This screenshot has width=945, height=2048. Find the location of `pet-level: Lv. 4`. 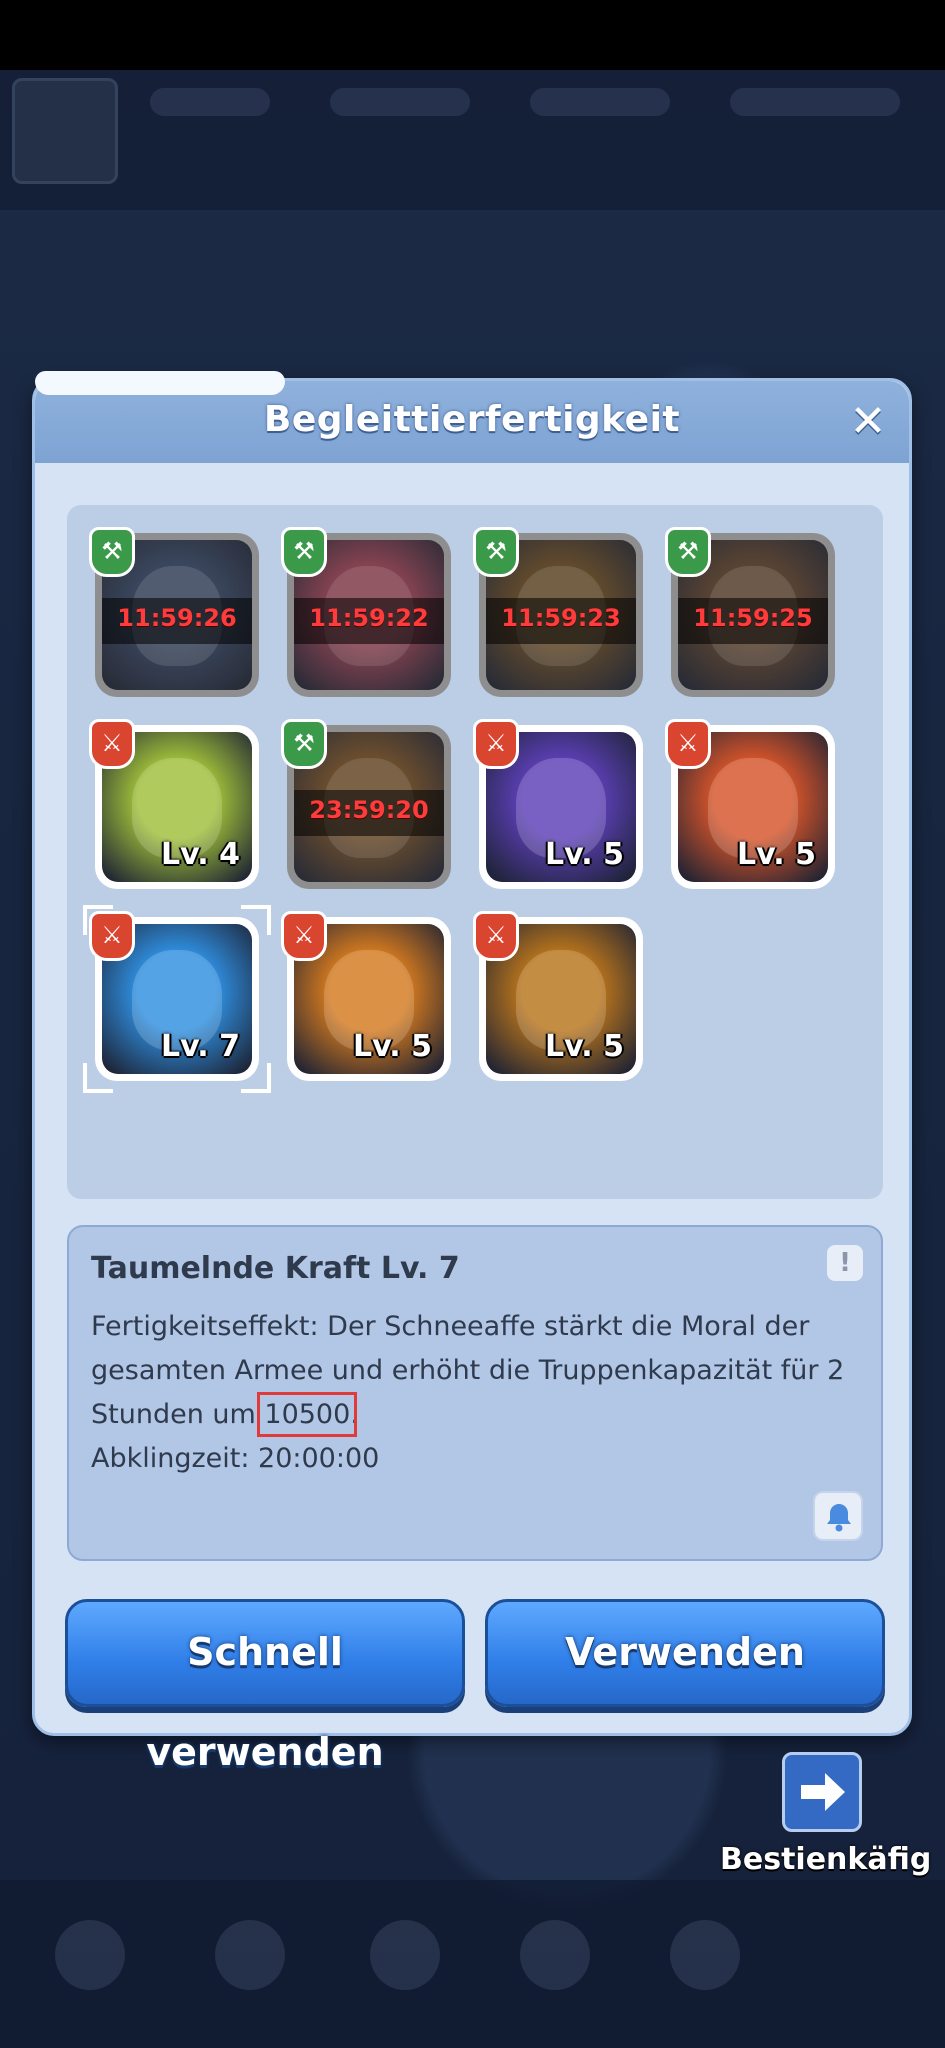

pet-level: Lv. 4 is located at coordinates (200, 854).